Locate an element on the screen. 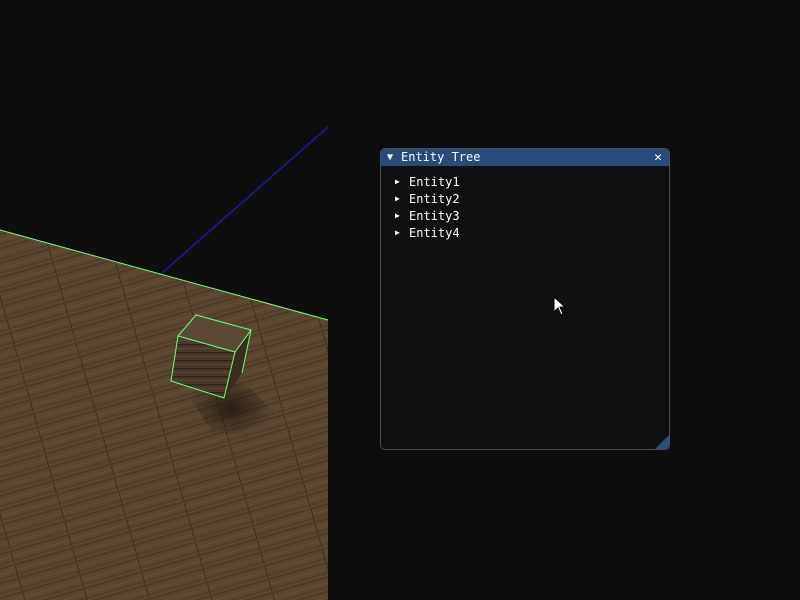  window-title-bar: ▼ Entity Tree ✕ is located at coordinates (525, 157).